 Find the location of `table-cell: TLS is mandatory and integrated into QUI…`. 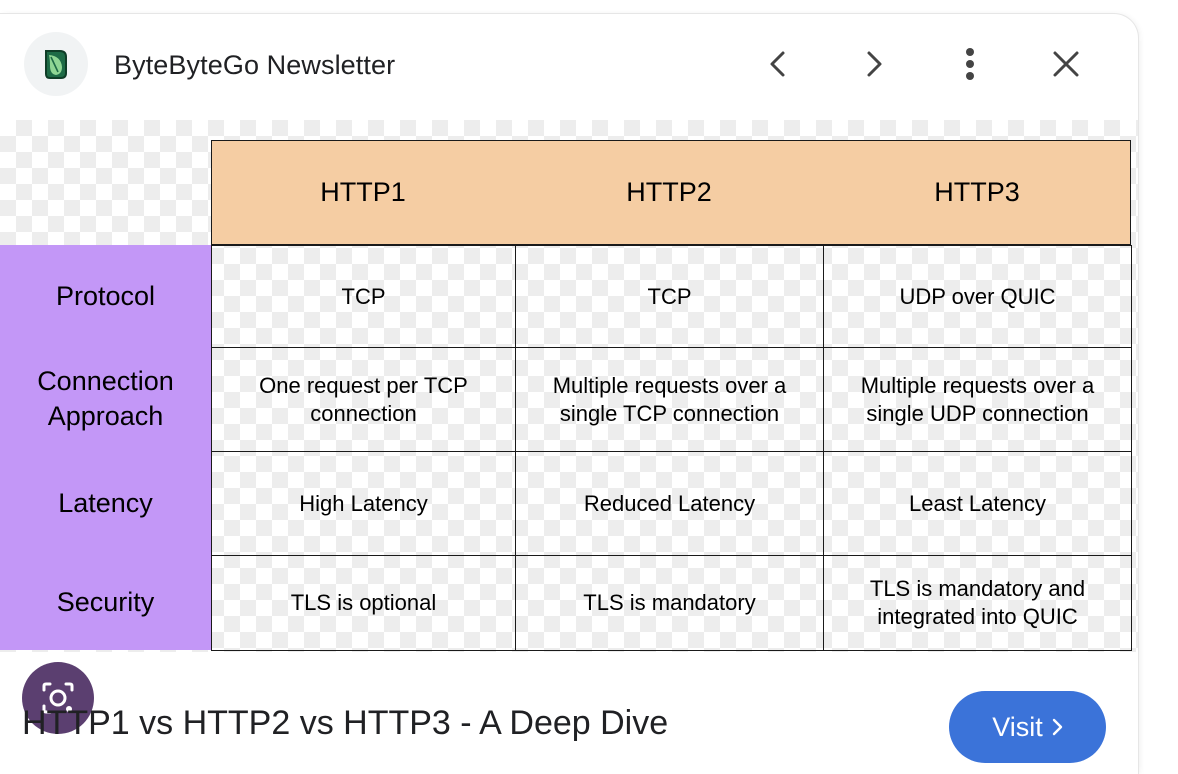

table-cell: TLS is mandatory and integrated into QUI… is located at coordinates (977, 603).